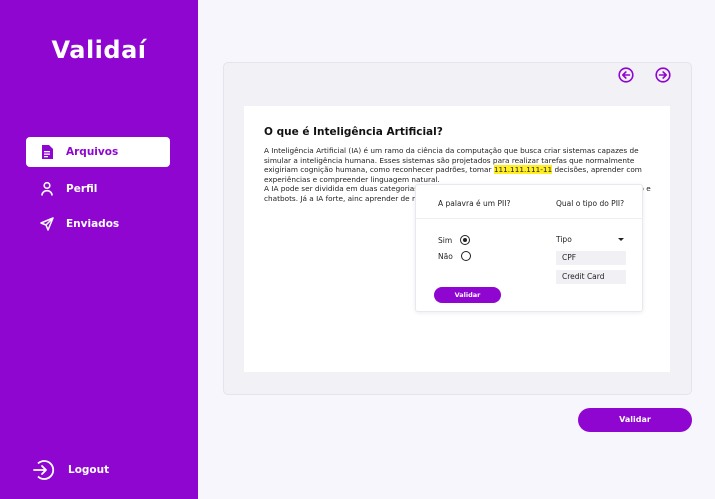 The height and width of the screenshot is (499, 715). I want to click on arrow-right-icon, so click(663, 75).